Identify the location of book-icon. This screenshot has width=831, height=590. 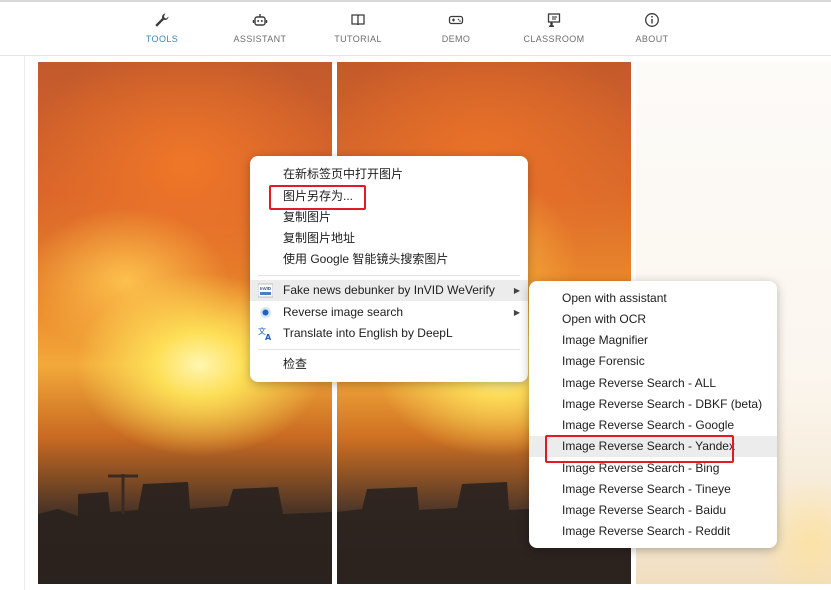
(358, 20).